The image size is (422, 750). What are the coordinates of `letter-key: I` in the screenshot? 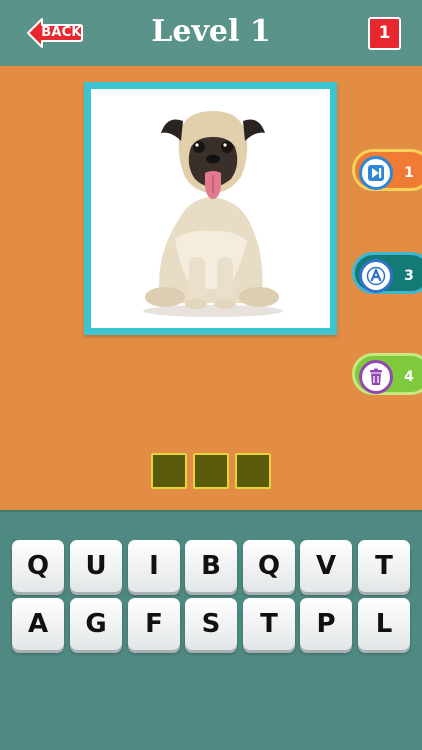 It's located at (154, 566).